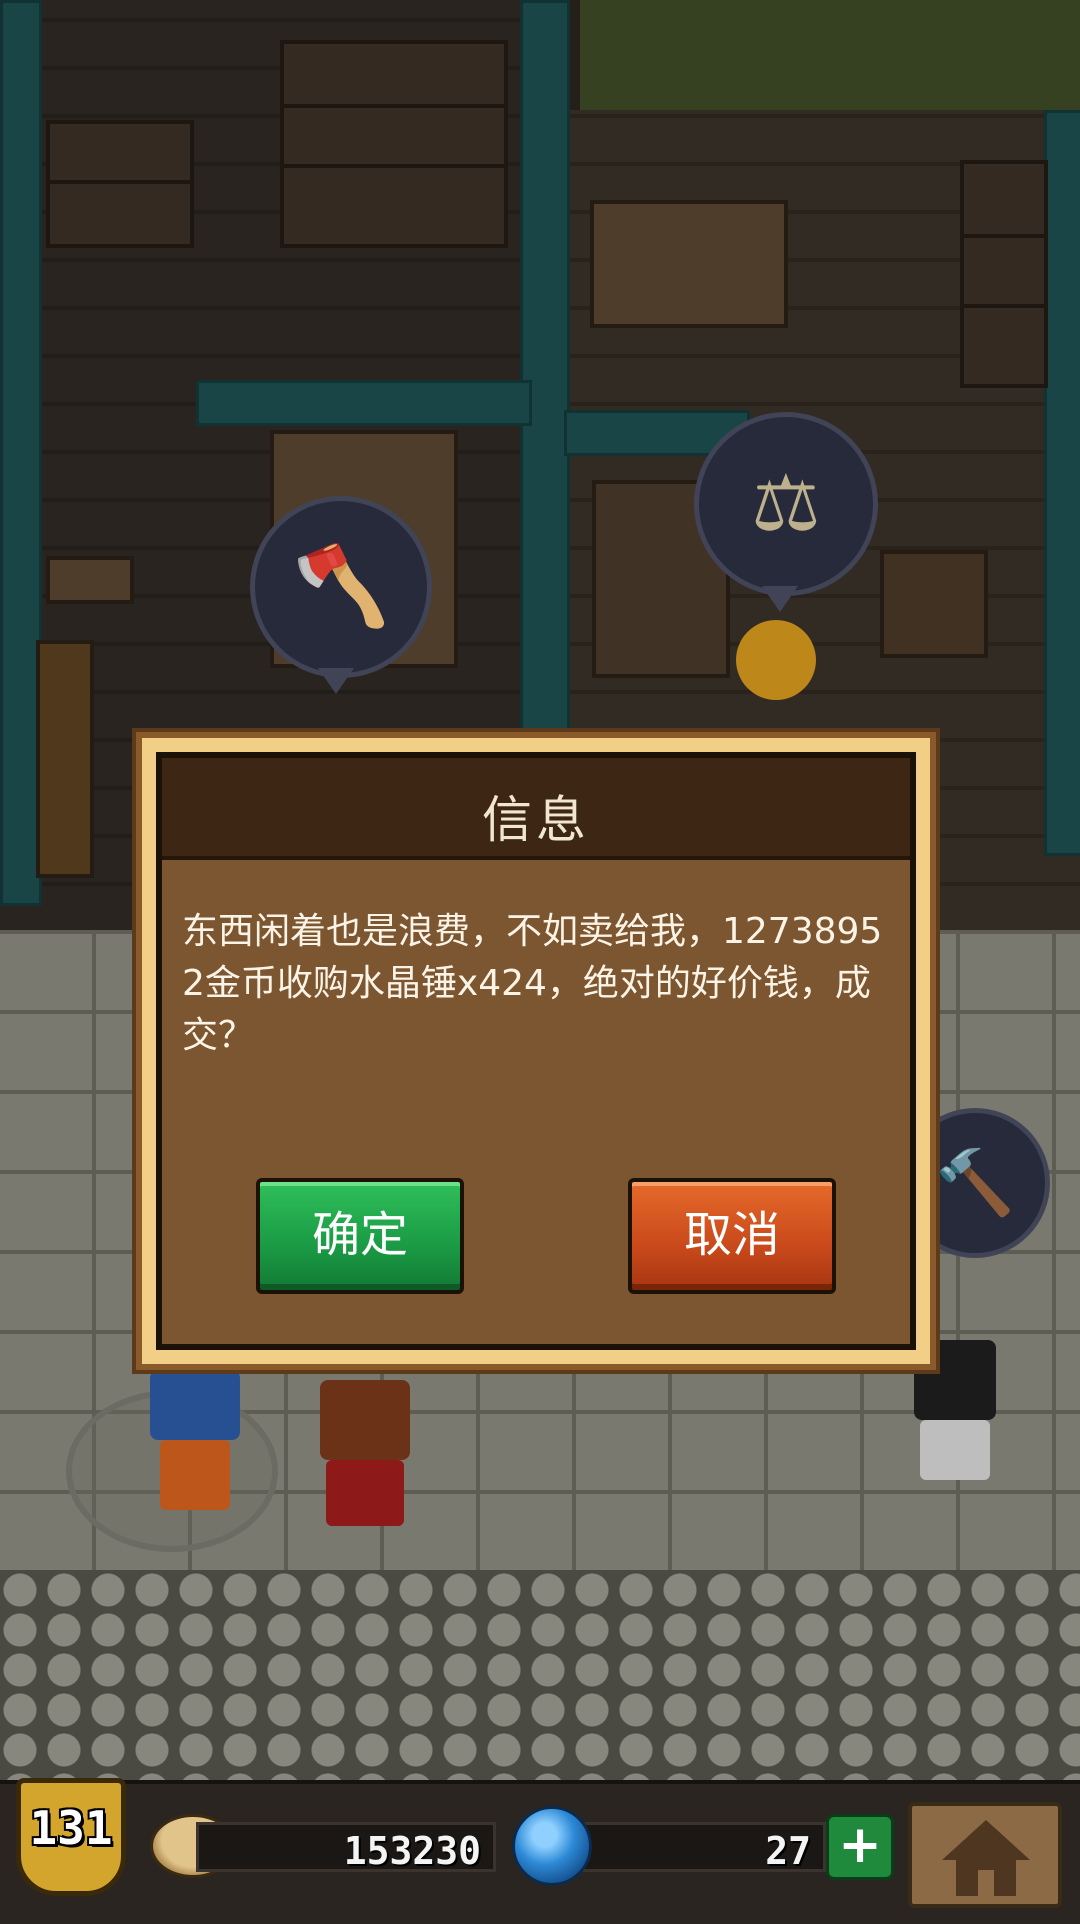  Describe the element at coordinates (691, 1847) in the screenshot. I see `gem-counter: 27` at that location.